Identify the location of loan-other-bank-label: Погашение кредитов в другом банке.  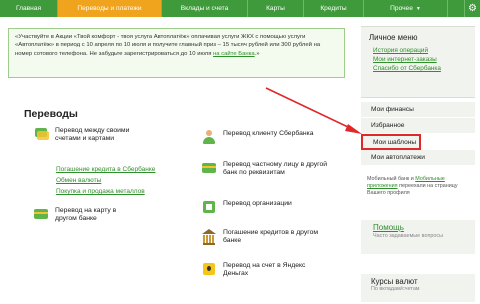
(271, 237).